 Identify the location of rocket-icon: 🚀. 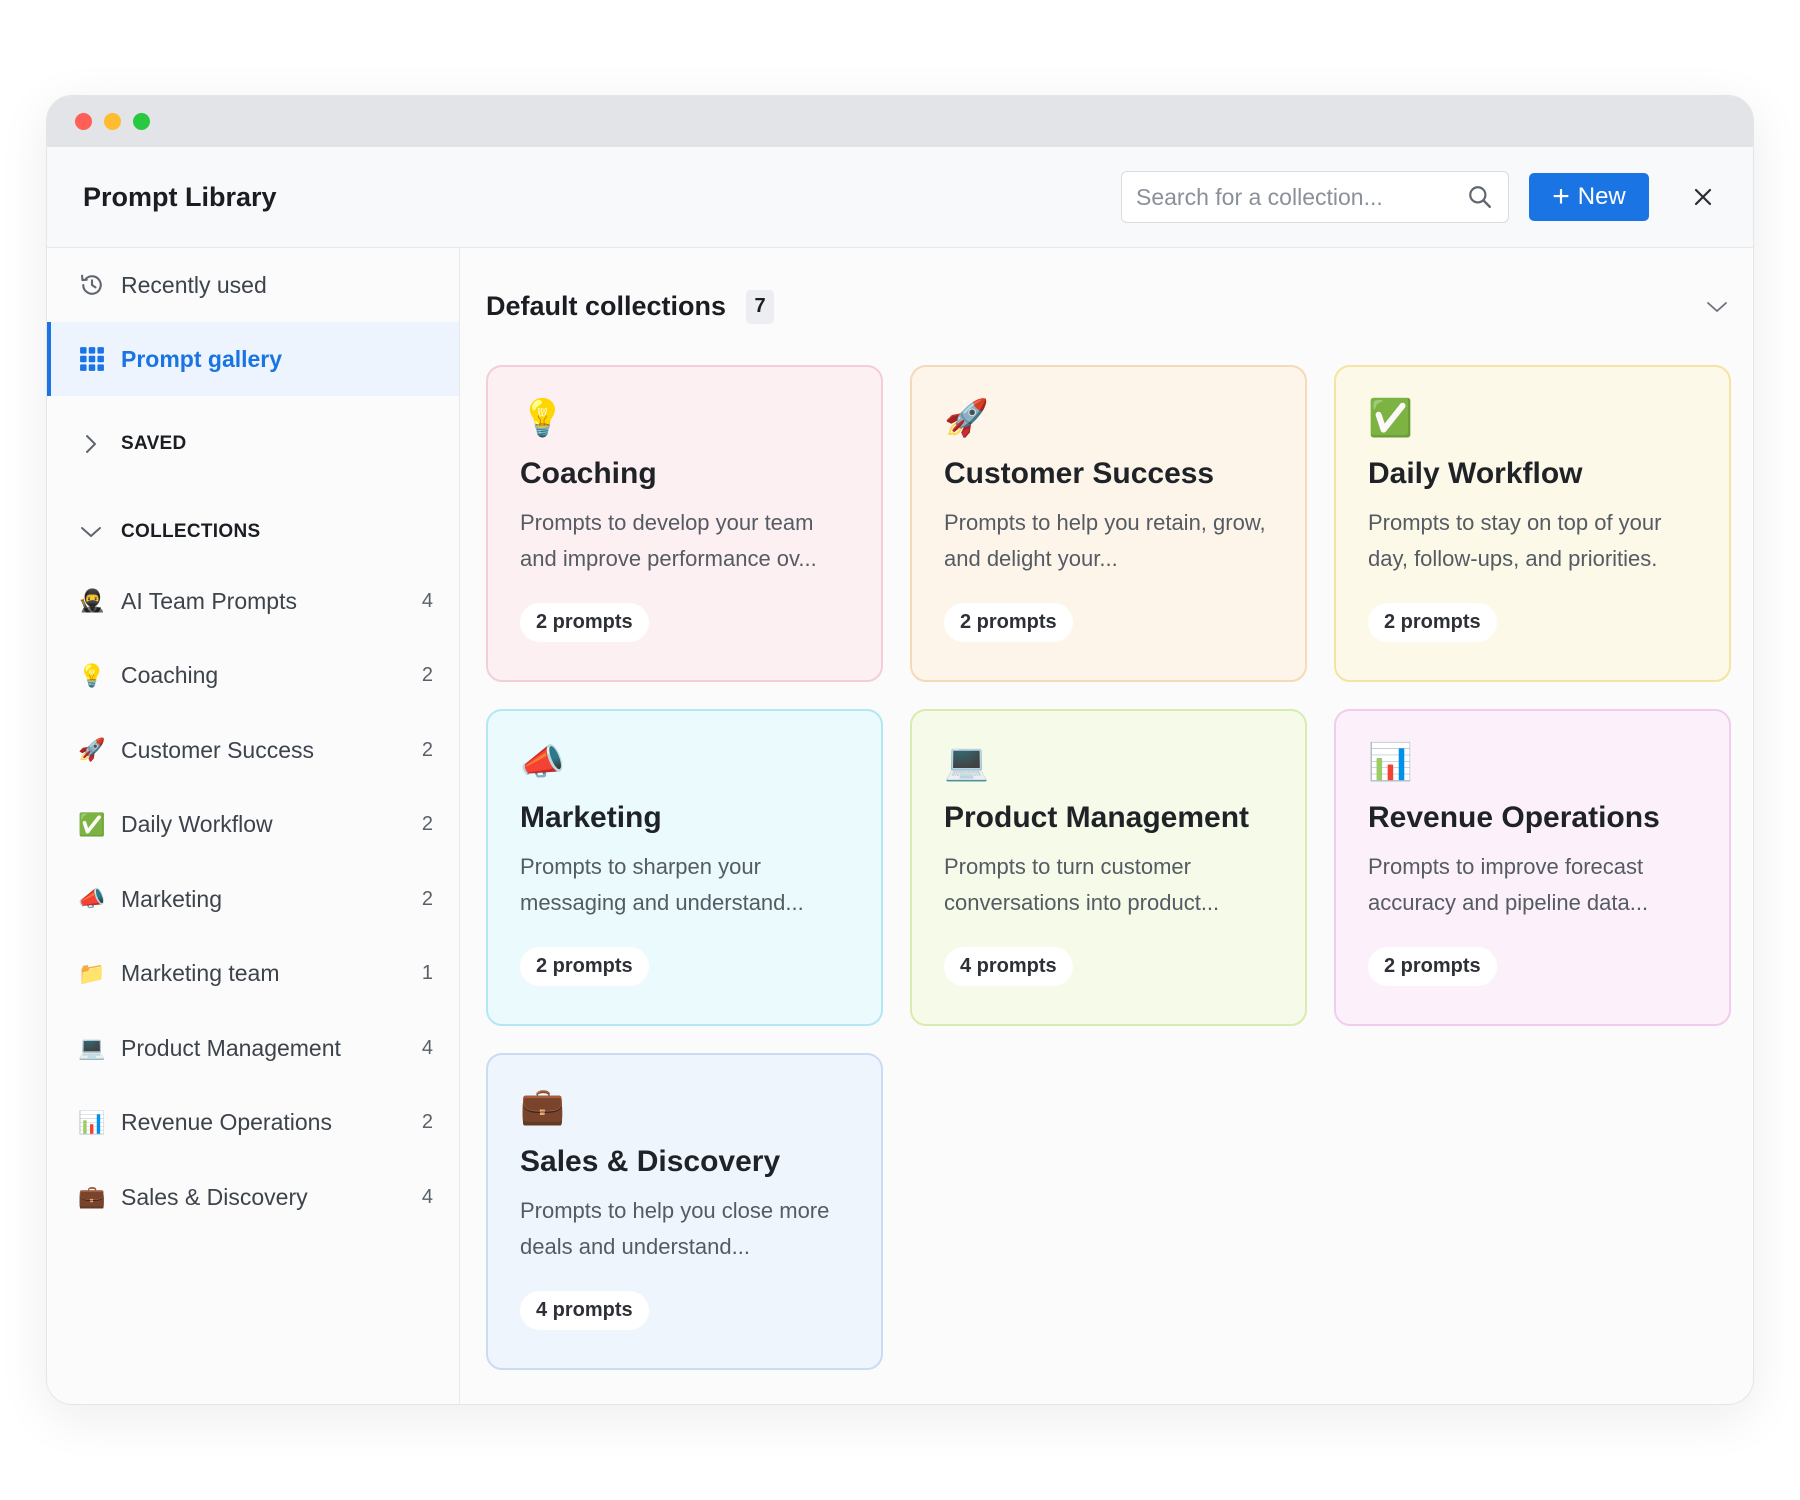
(966, 417).